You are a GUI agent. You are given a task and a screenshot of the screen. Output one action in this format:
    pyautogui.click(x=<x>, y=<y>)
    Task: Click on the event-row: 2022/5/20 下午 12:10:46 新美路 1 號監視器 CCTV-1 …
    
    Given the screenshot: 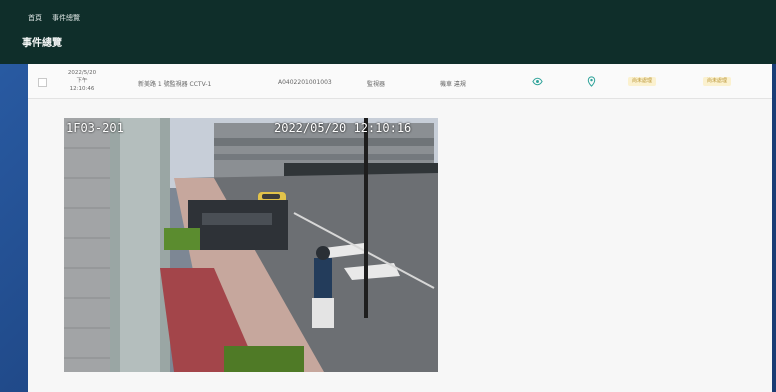 What is the action you would take?
    pyautogui.click(x=400, y=81)
    